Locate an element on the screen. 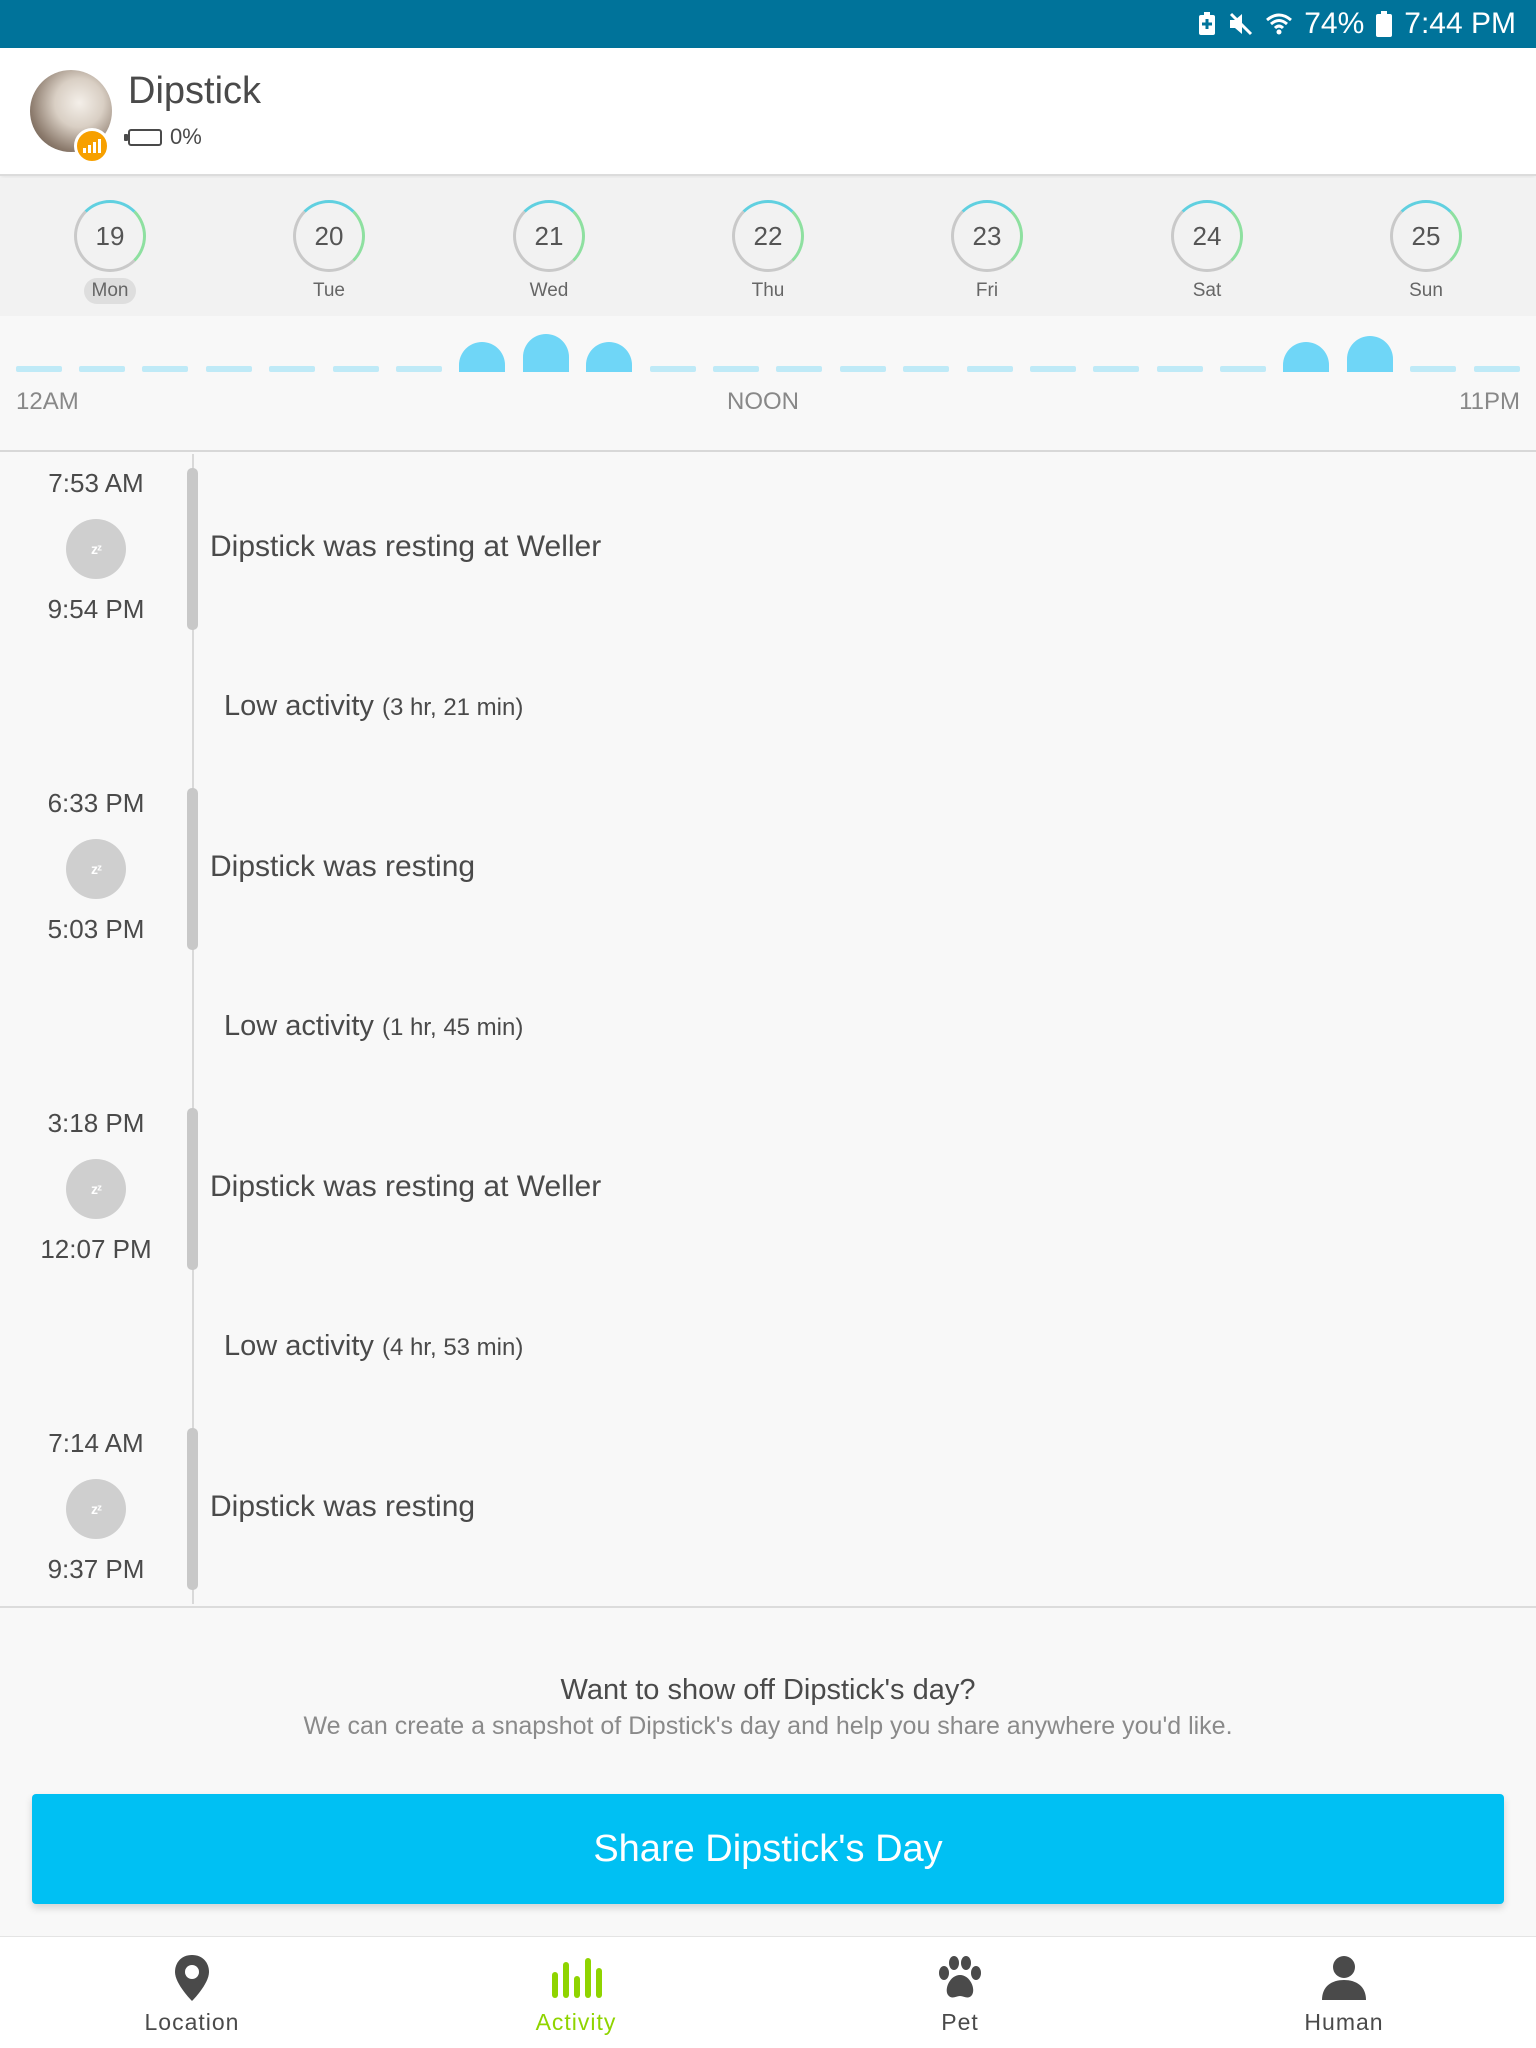 The height and width of the screenshot is (2048, 1536). day-number: 24 is located at coordinates (1207, 236).